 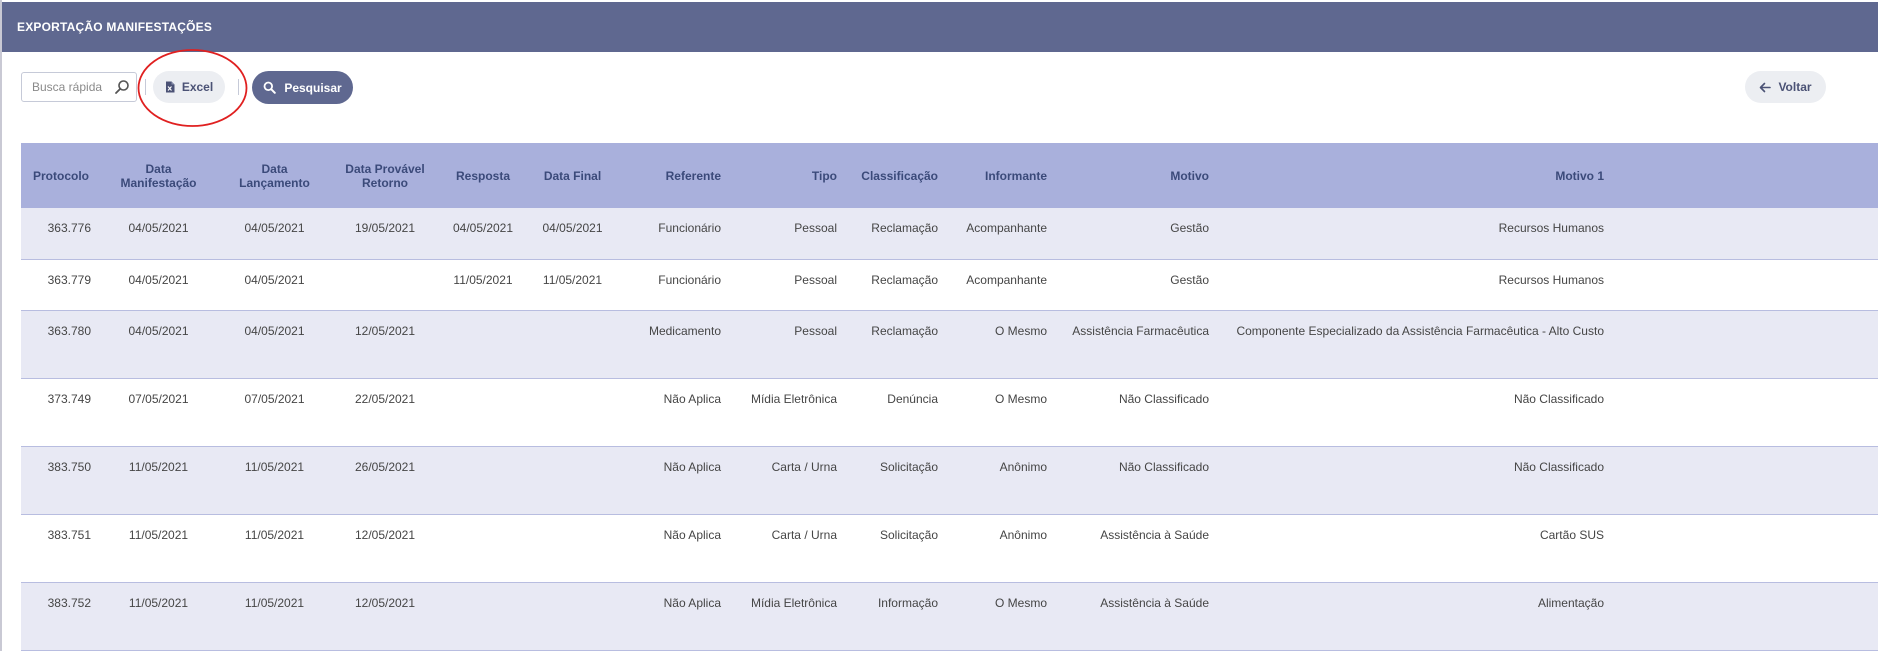 What do you see at coordinates (115, 27) in the screenshot?
I see `page-title: EXPORTAÇÃO MANIFESTAÇÕES` at bounding box center [115, 27].